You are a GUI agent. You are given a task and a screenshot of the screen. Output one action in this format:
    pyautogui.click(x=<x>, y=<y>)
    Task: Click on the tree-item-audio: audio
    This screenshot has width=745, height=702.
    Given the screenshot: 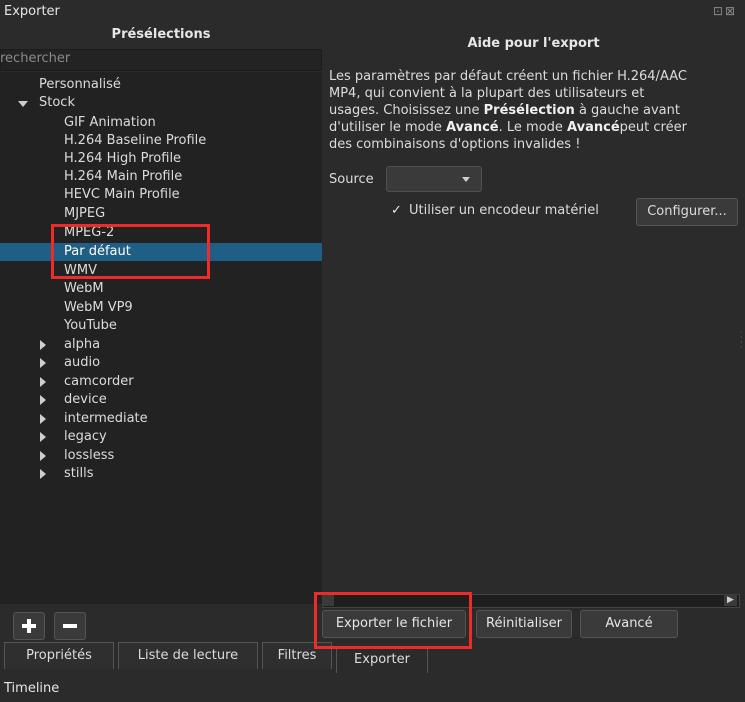 What is the action you would take?
    pyautogui.click(x=82, y=363)
    